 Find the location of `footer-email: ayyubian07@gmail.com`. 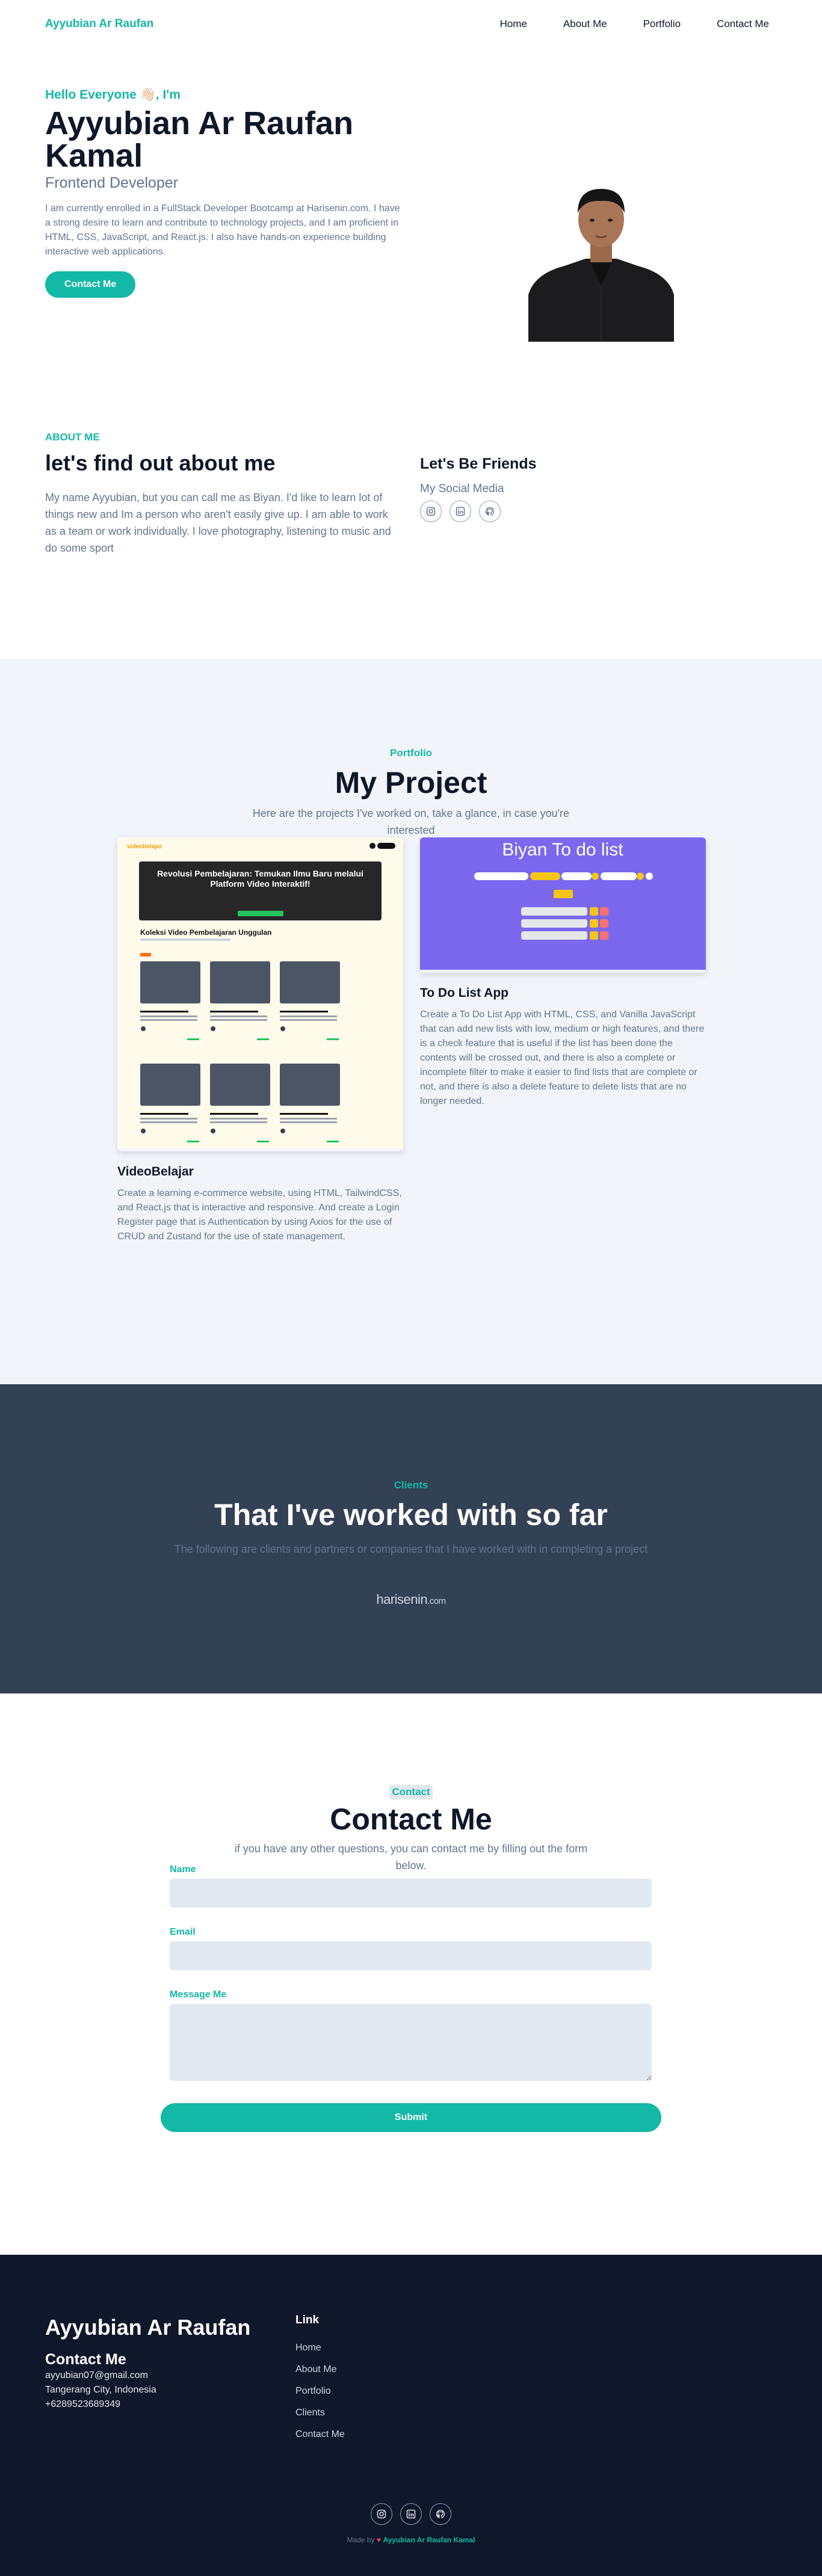

footer-email: ayyubian07@gmail.com is located at coordinates (96, 2375).